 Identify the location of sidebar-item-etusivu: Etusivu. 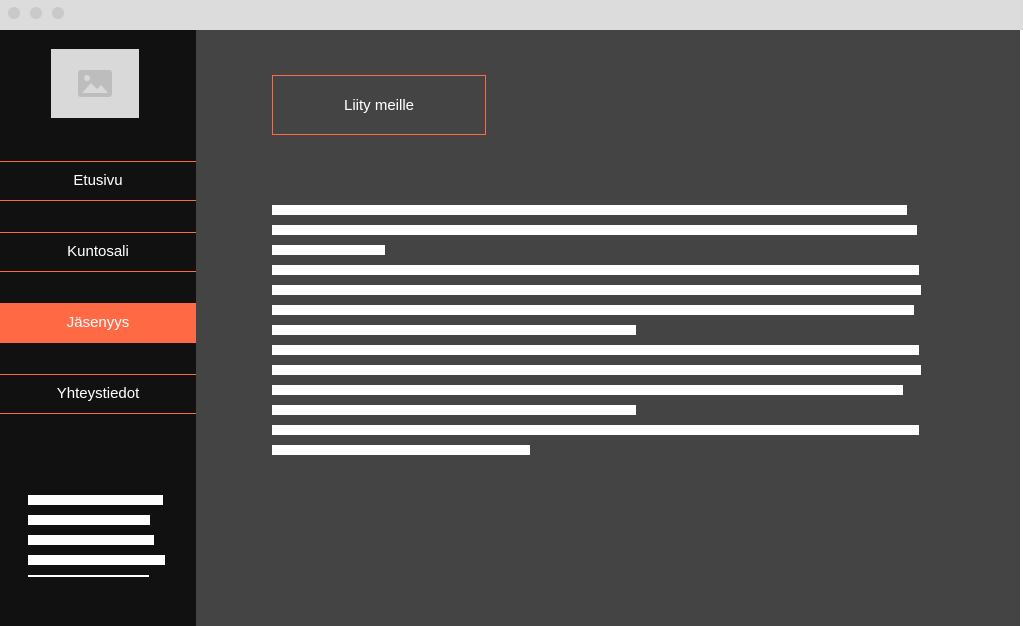
(98, 181).